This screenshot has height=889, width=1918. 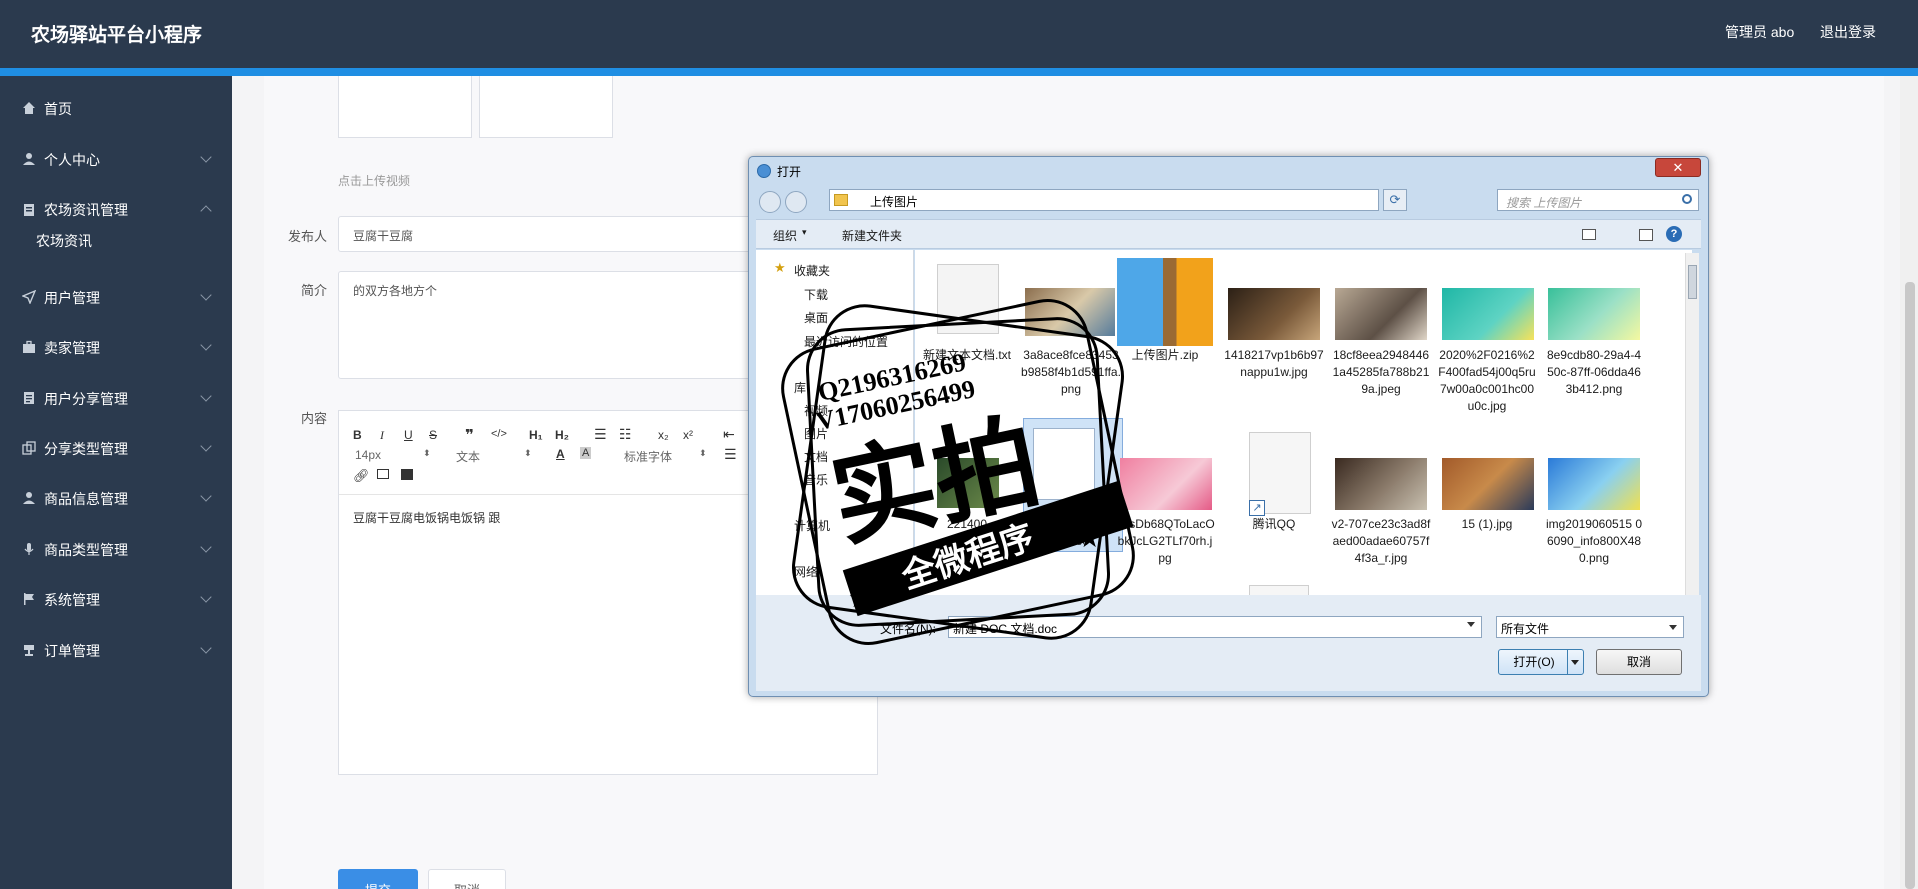 I want to click on sidebar-item-orders: 订单管理, so click(x=116, y=651).